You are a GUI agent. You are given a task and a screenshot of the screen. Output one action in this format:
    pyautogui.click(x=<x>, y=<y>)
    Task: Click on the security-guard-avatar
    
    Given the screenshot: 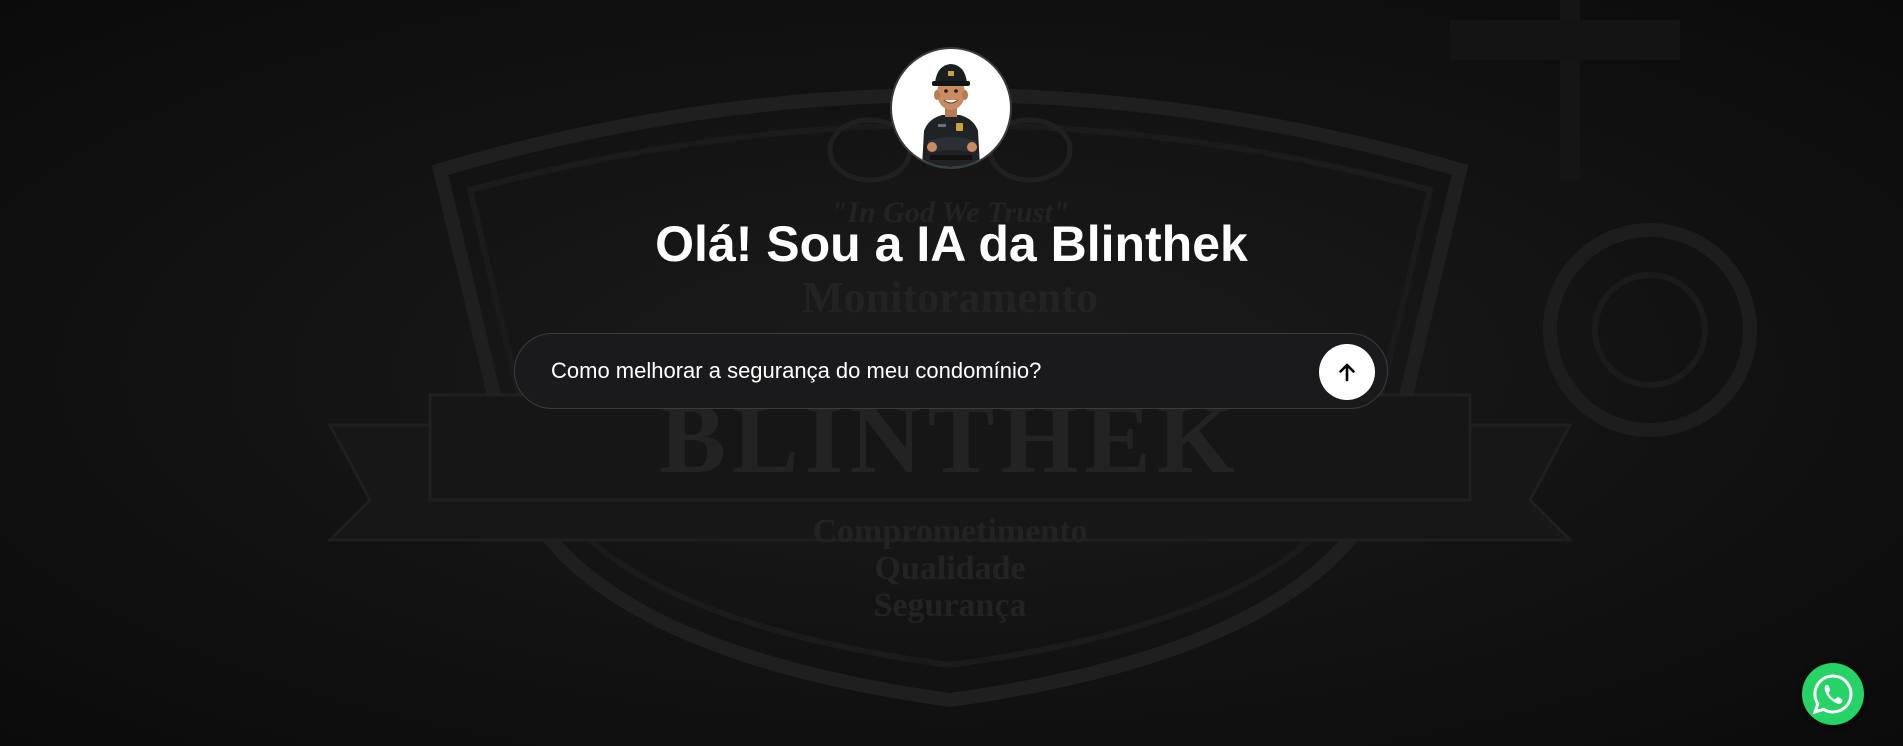 What is the action you would take?
    pyautogui.click(x=951, y=108)
    